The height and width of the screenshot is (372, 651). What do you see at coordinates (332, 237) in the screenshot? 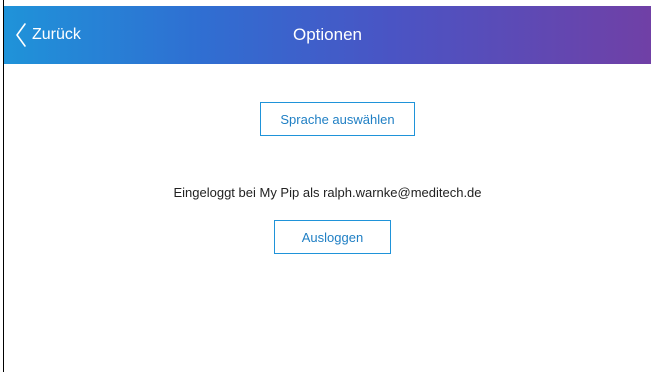
I see `logout-button: Ausloggen` at bounding box center [332, 237].